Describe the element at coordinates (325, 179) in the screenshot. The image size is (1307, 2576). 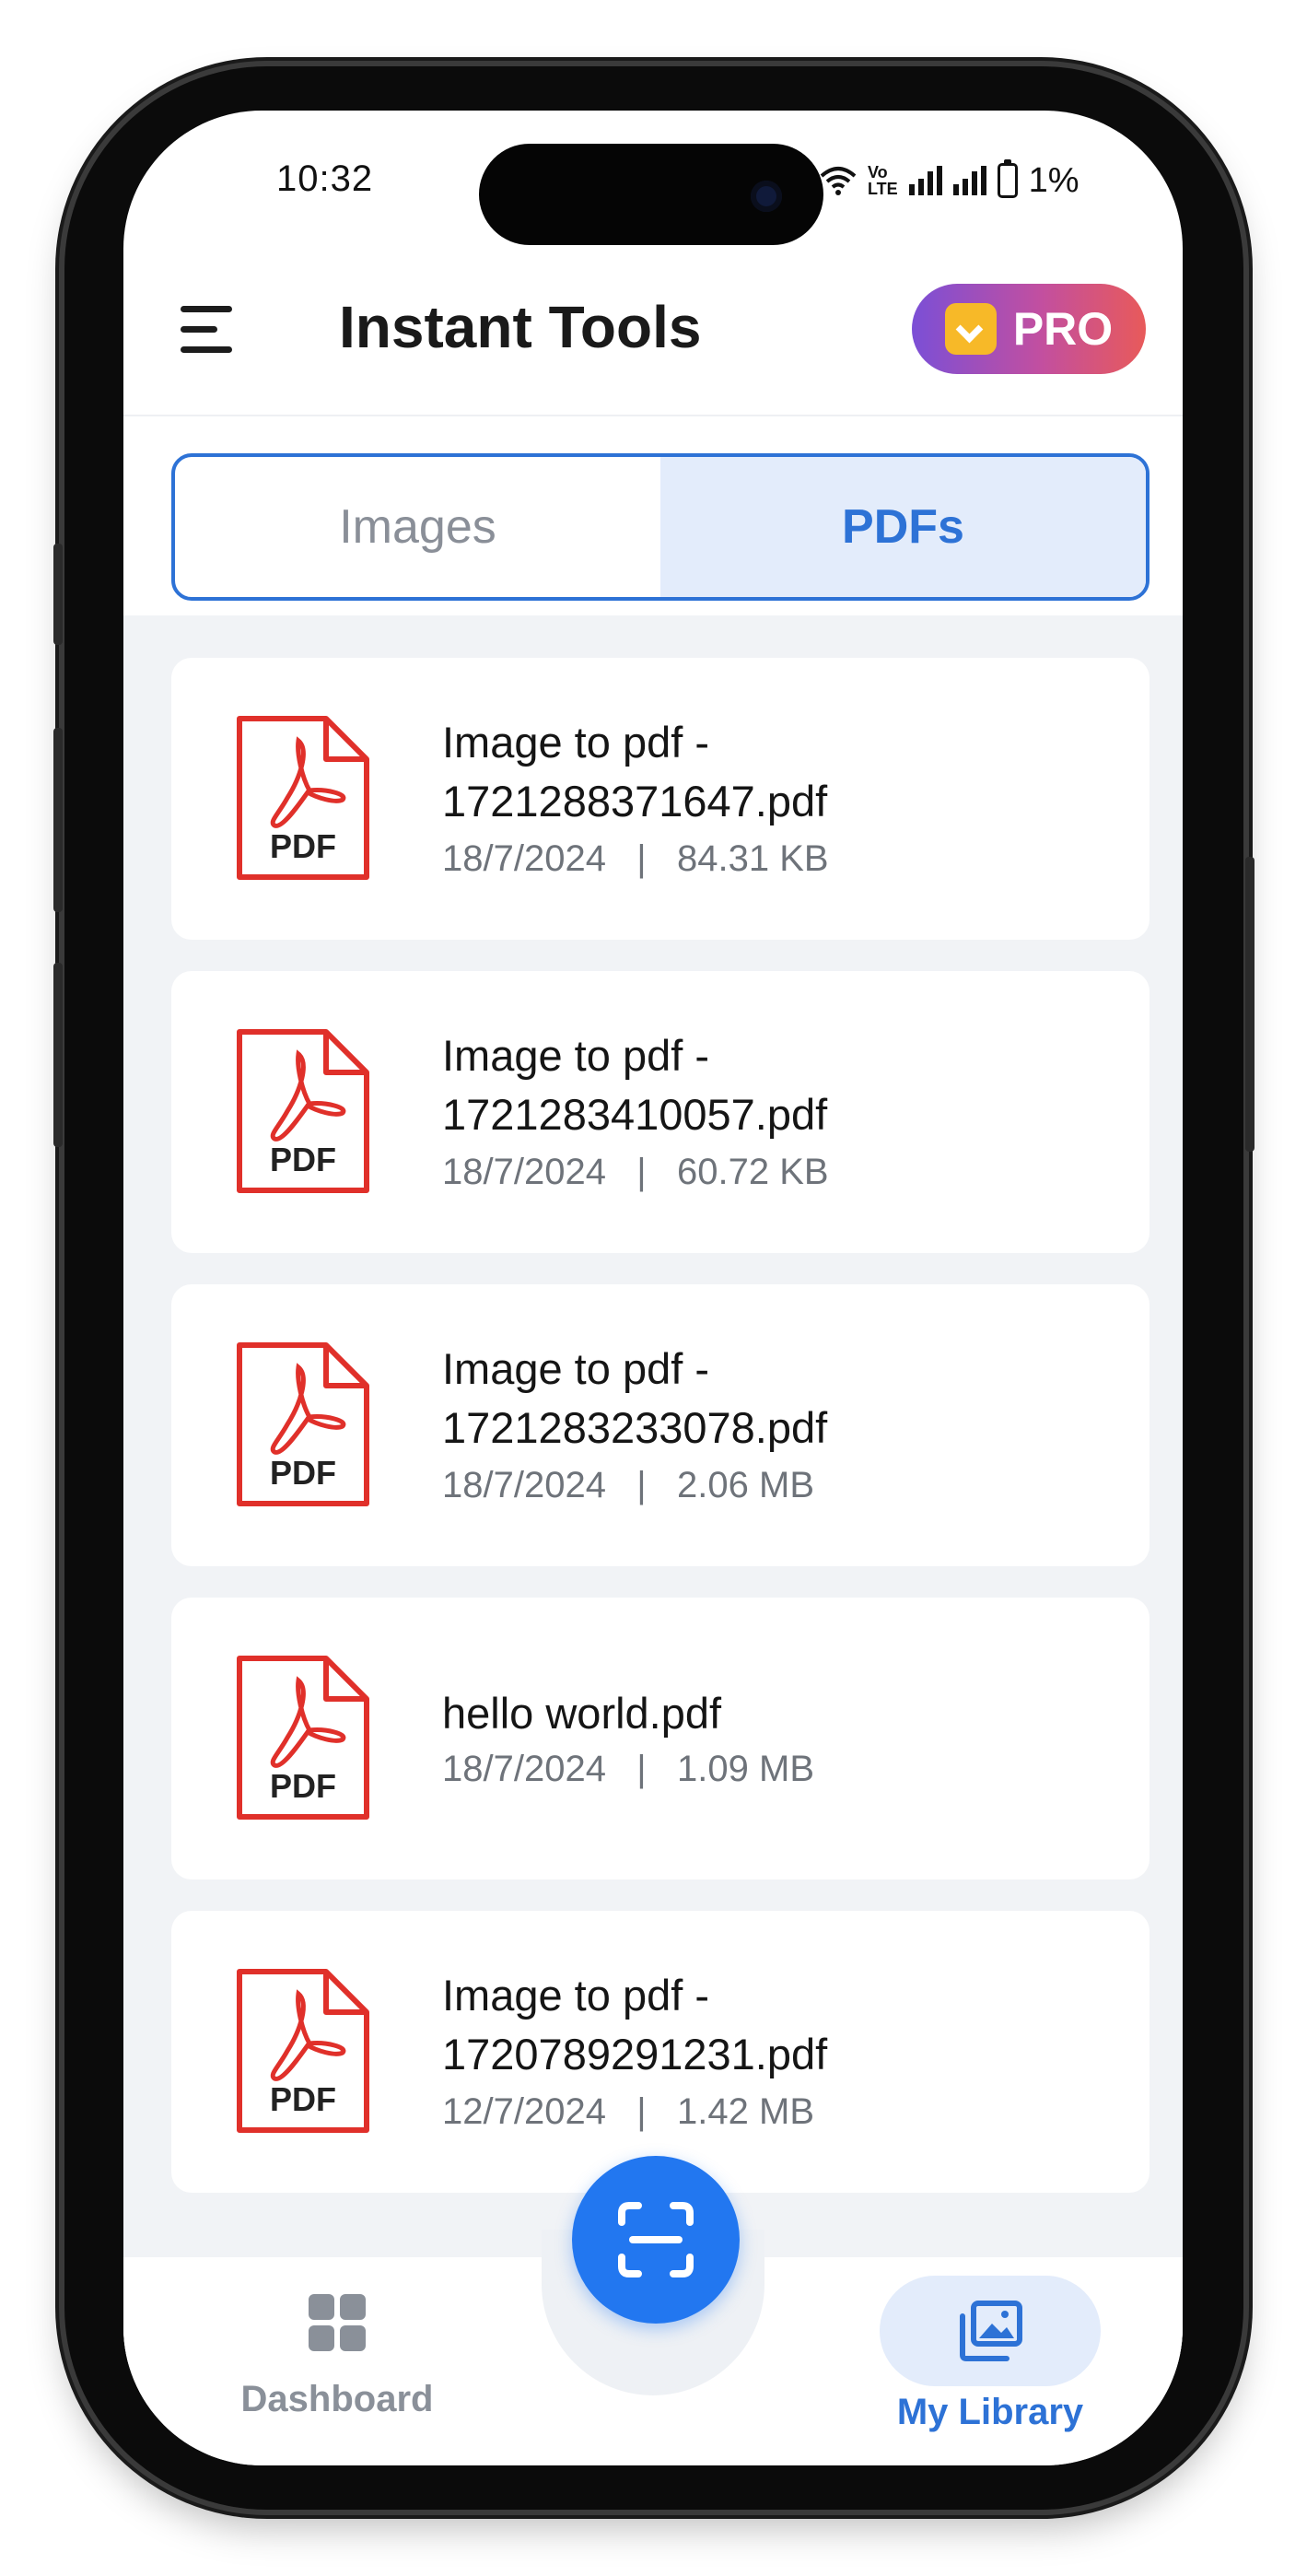
I see `status-time: 10:32` at that location.